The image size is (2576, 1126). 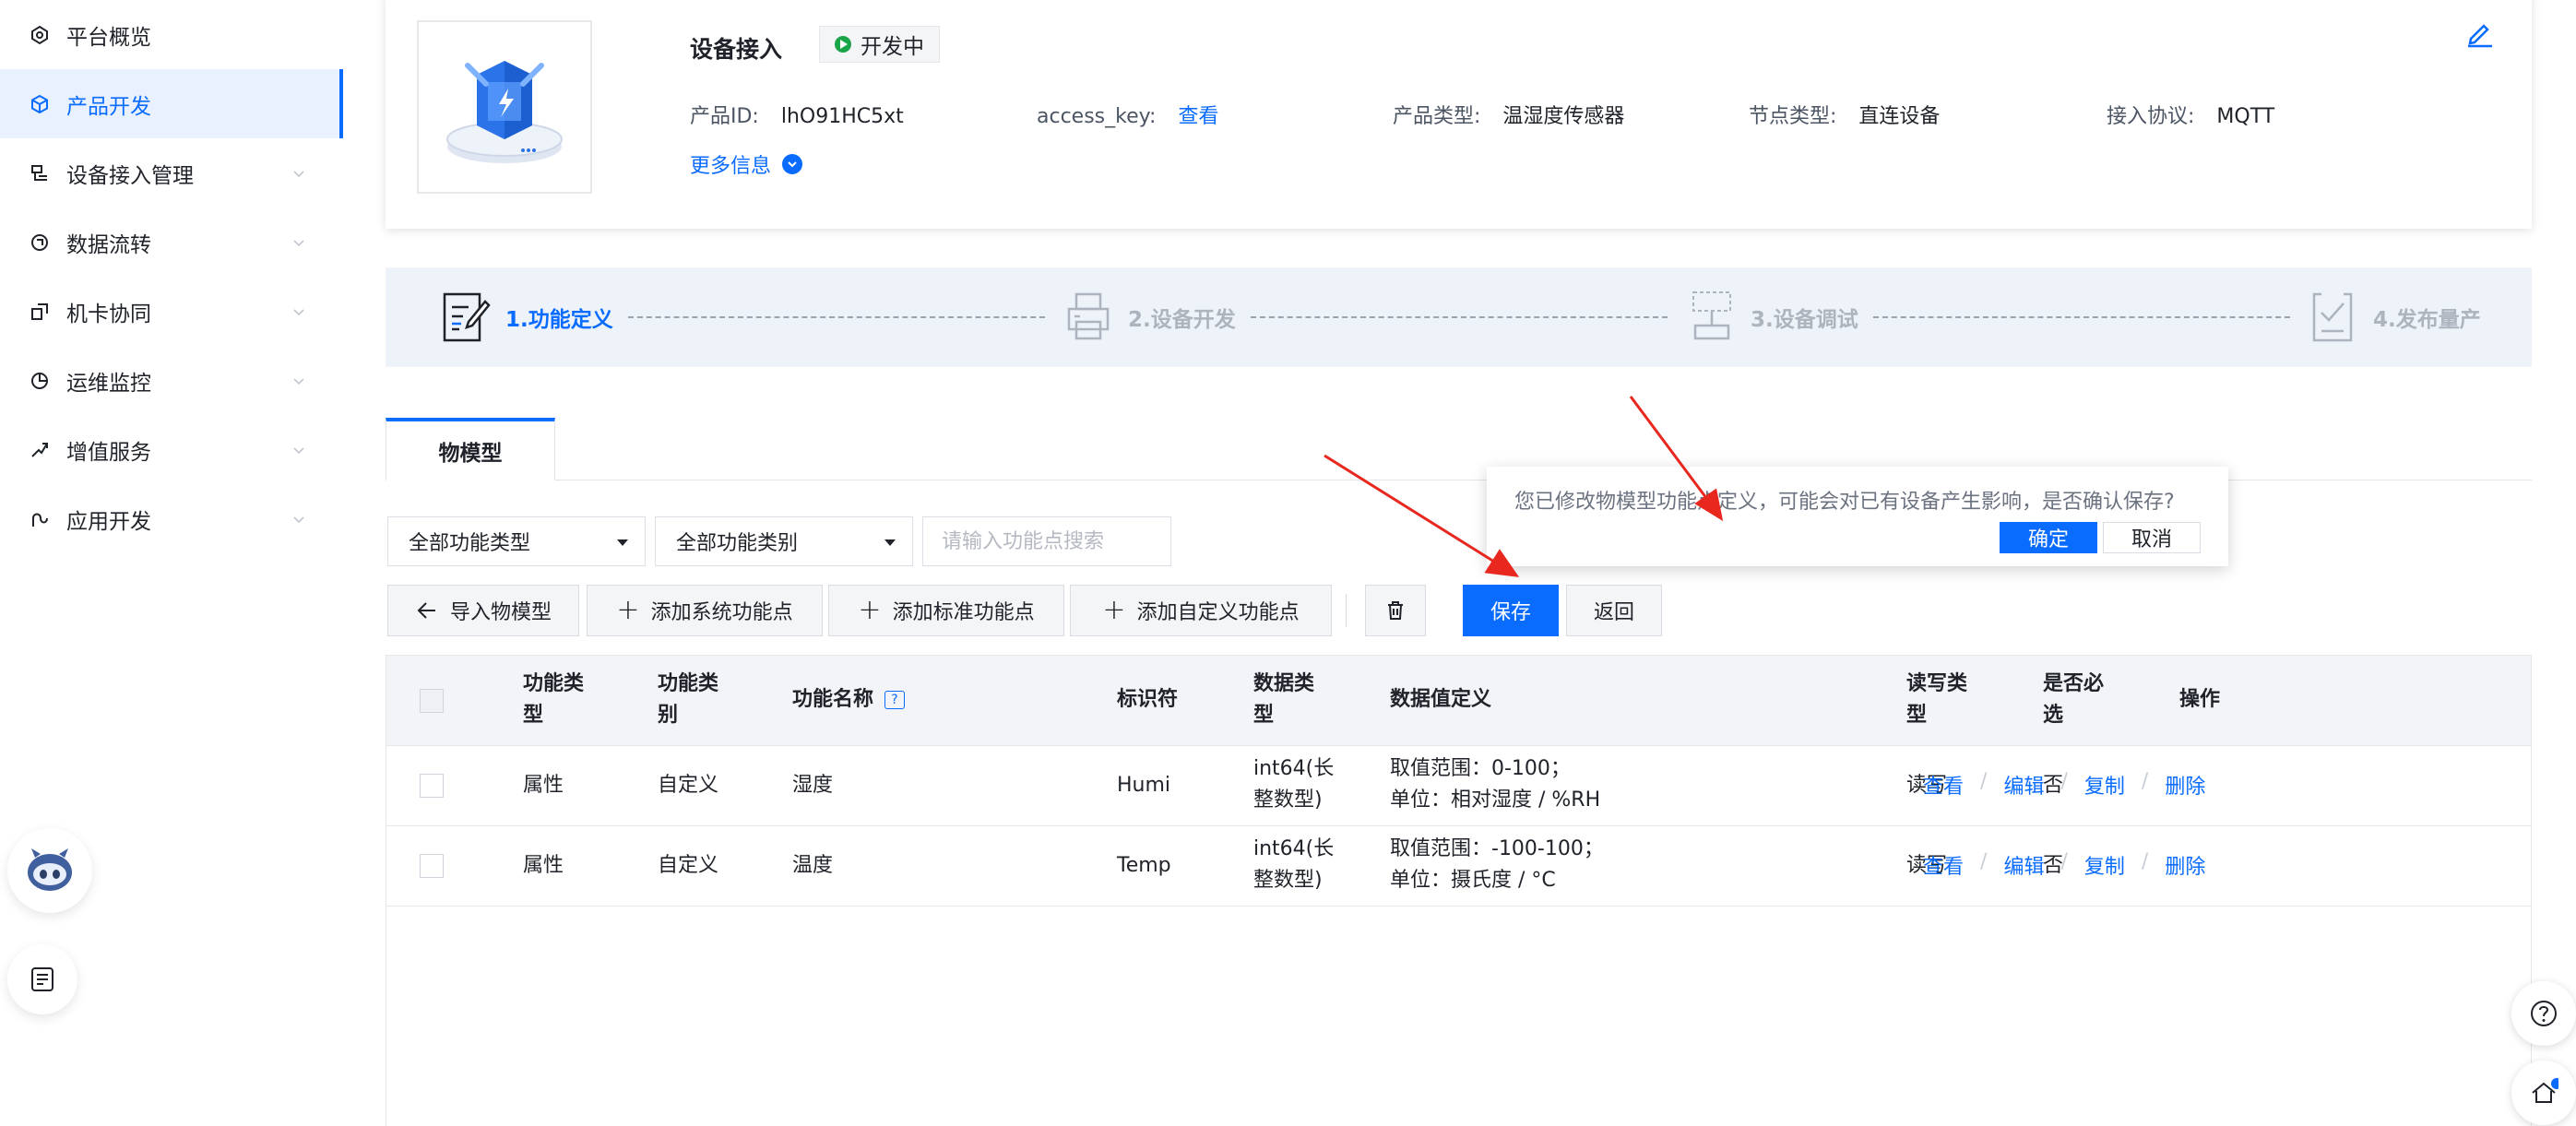 I want to click on service-home-icon, so click(x=2545, y=1090).